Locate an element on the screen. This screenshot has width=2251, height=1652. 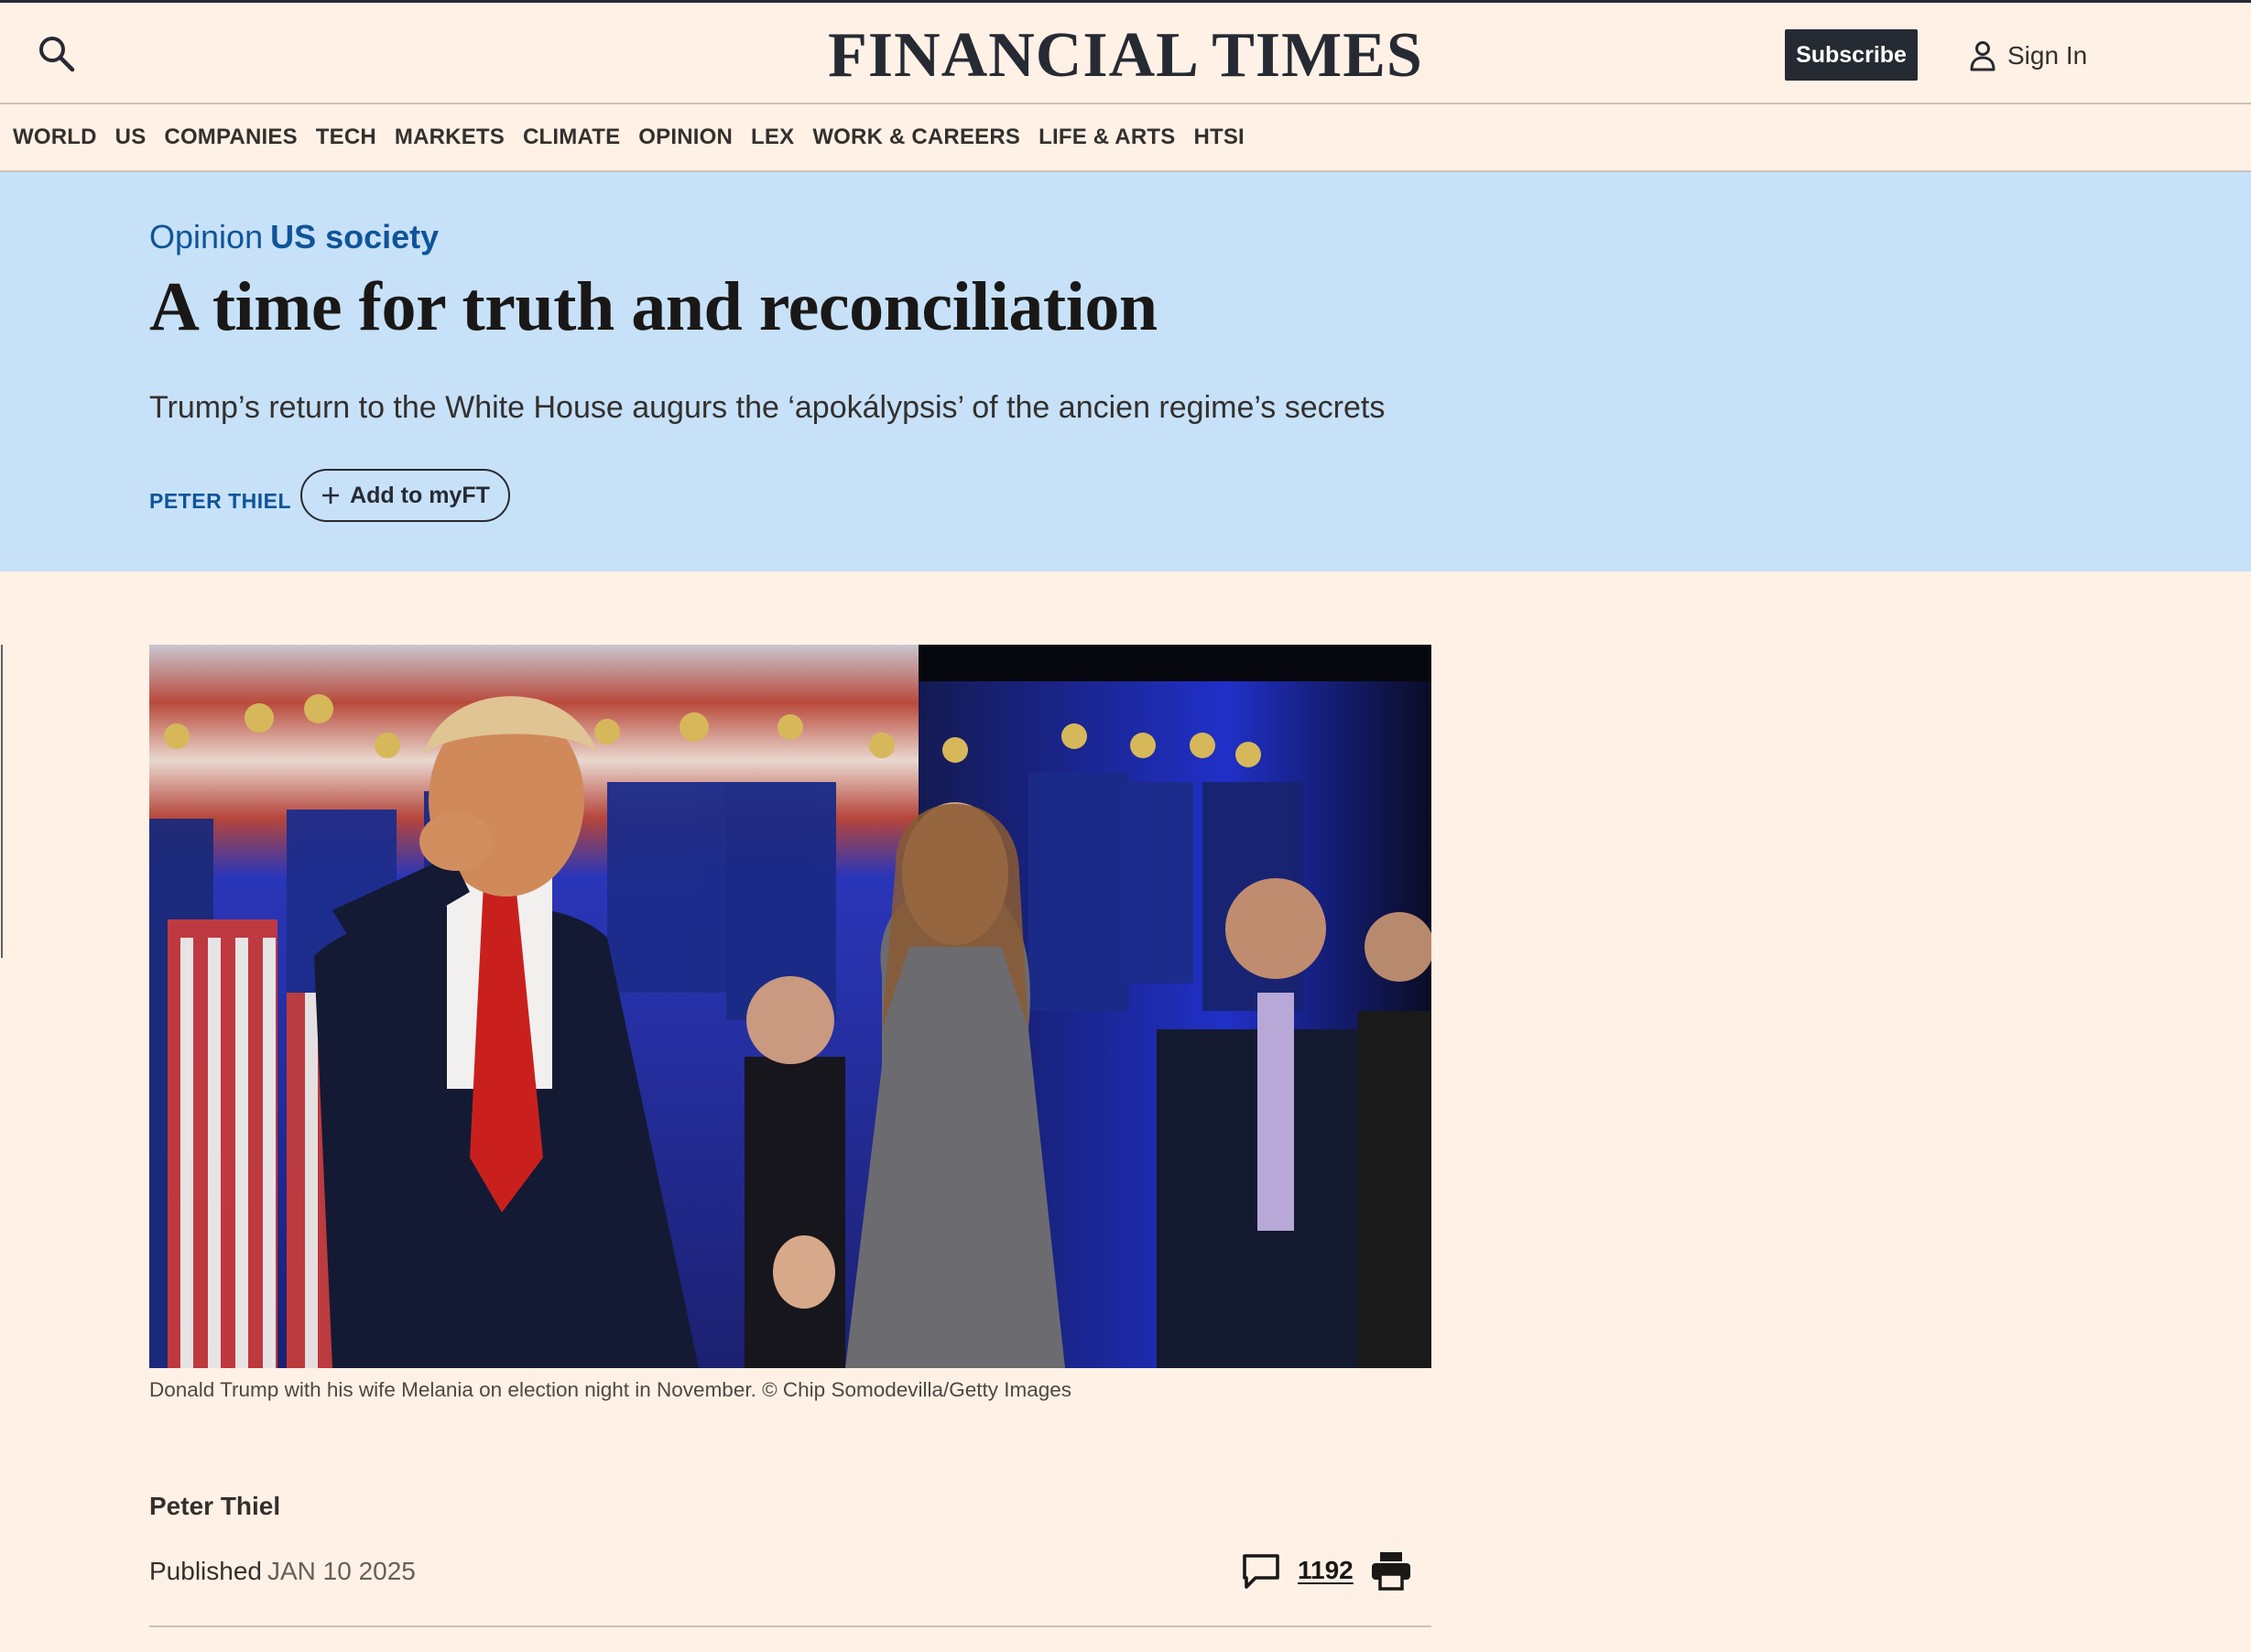
article-tools: 1192 is located at coordinates (1326, 1571).